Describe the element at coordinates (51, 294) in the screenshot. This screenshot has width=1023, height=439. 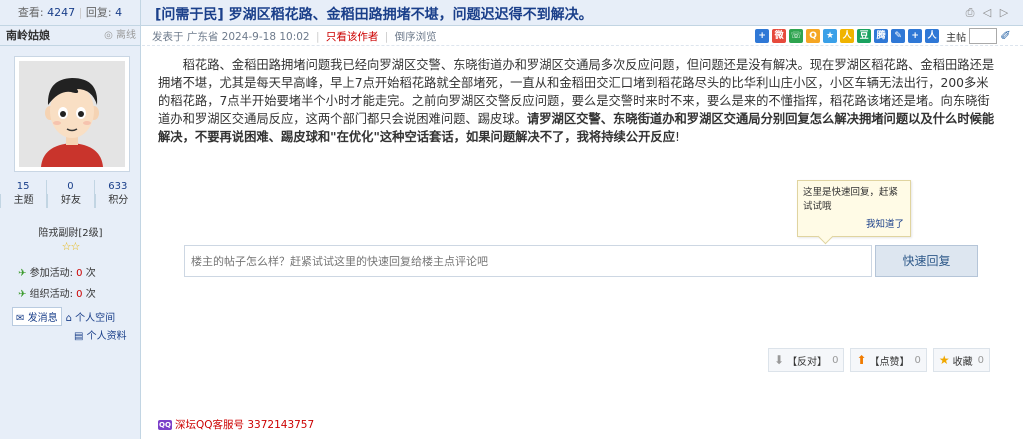
I see `activity-organized-label: 组织活动:` at that location.